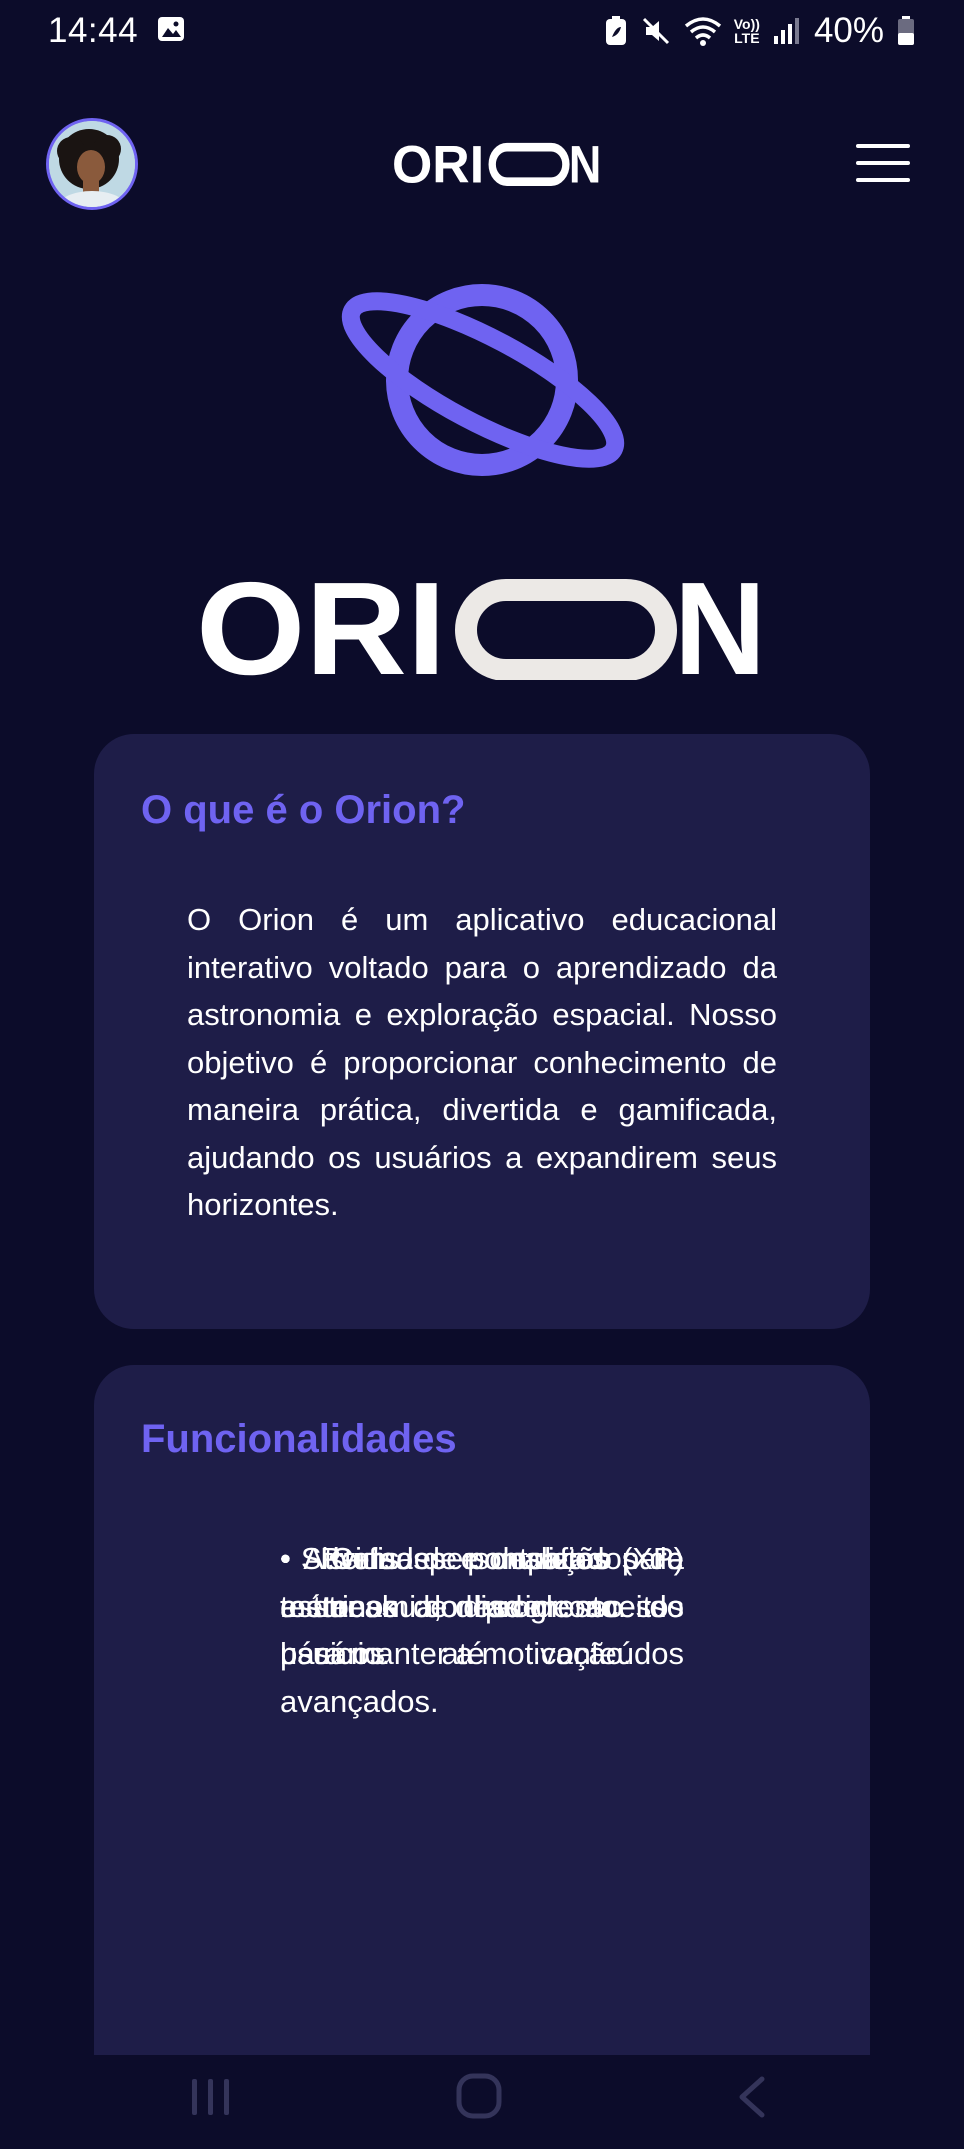 Image resolution: width=964 pixels, height=2149 pixels. Describe the element at coordinates (303, 810) in the screenshot. I see `about-title: O que é o Orion?` at that location.